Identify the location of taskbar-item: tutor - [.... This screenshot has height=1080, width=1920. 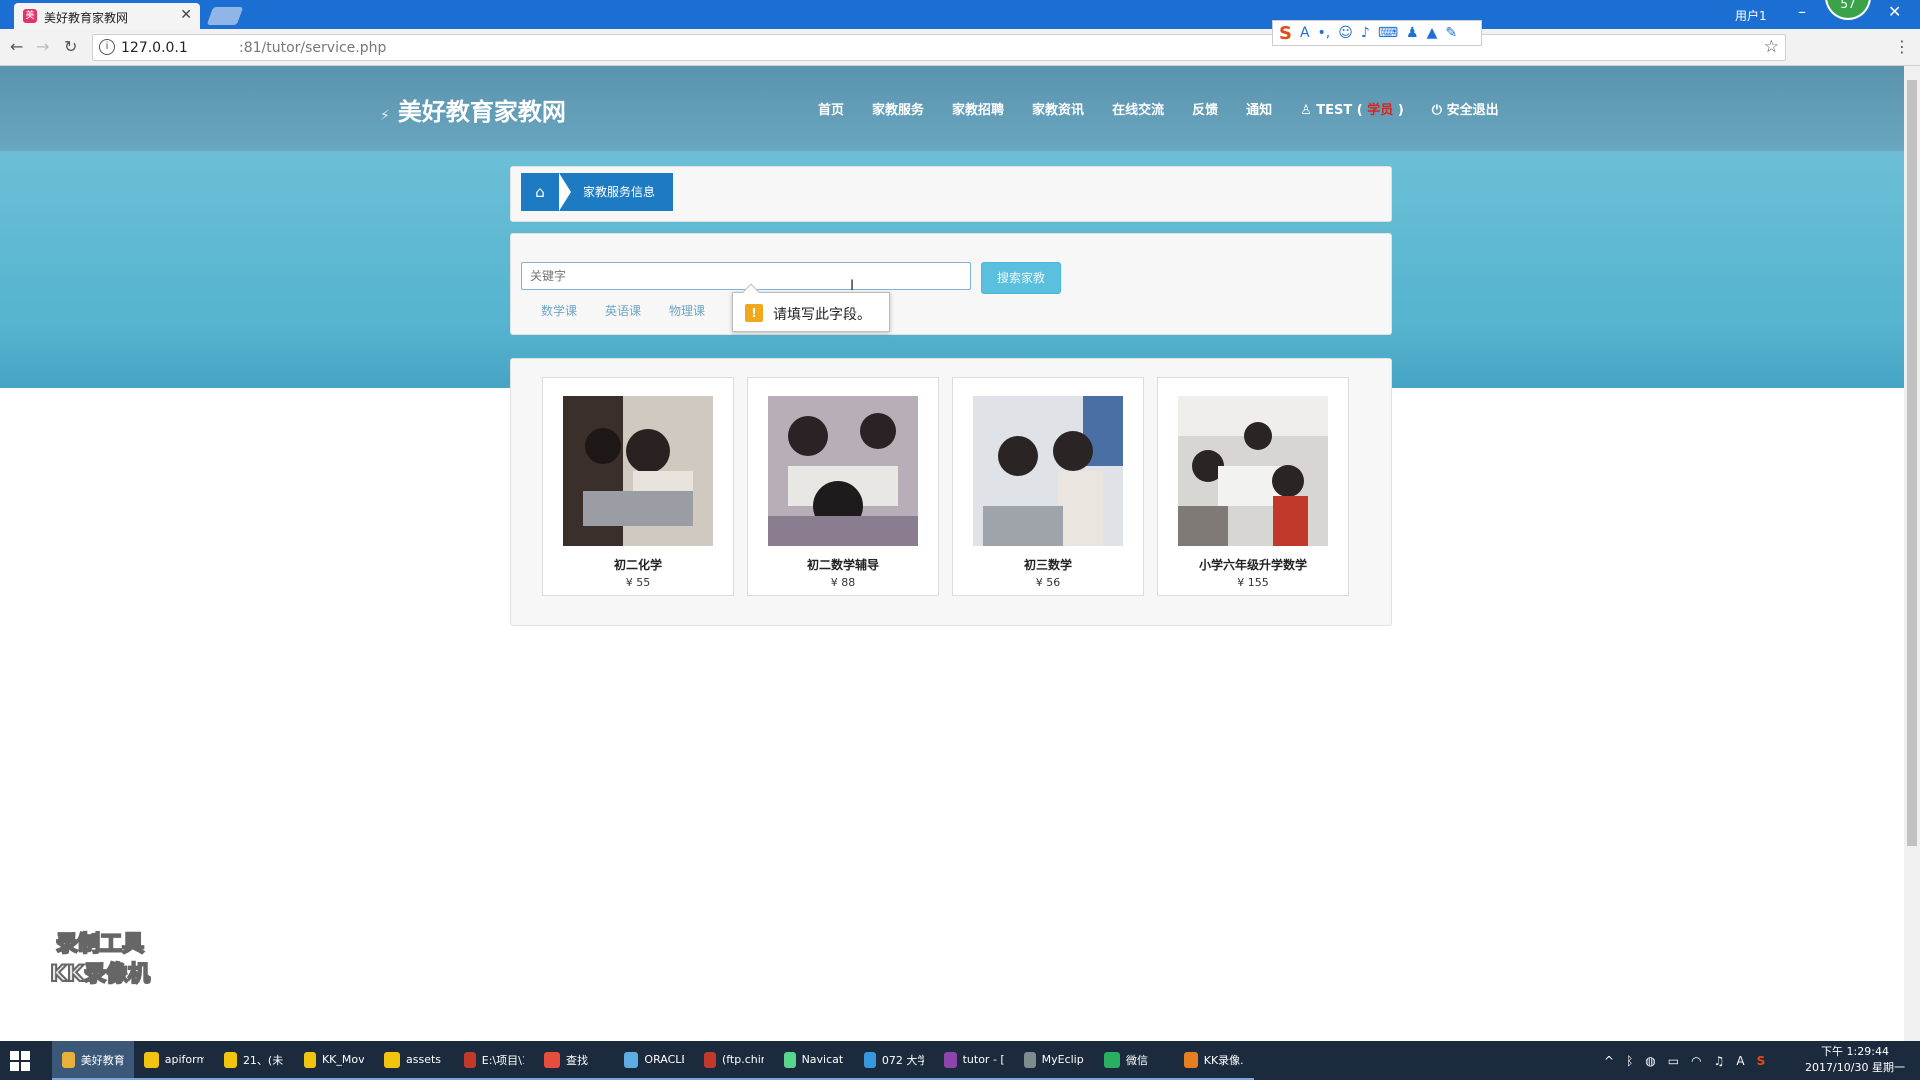
(974, 1060).